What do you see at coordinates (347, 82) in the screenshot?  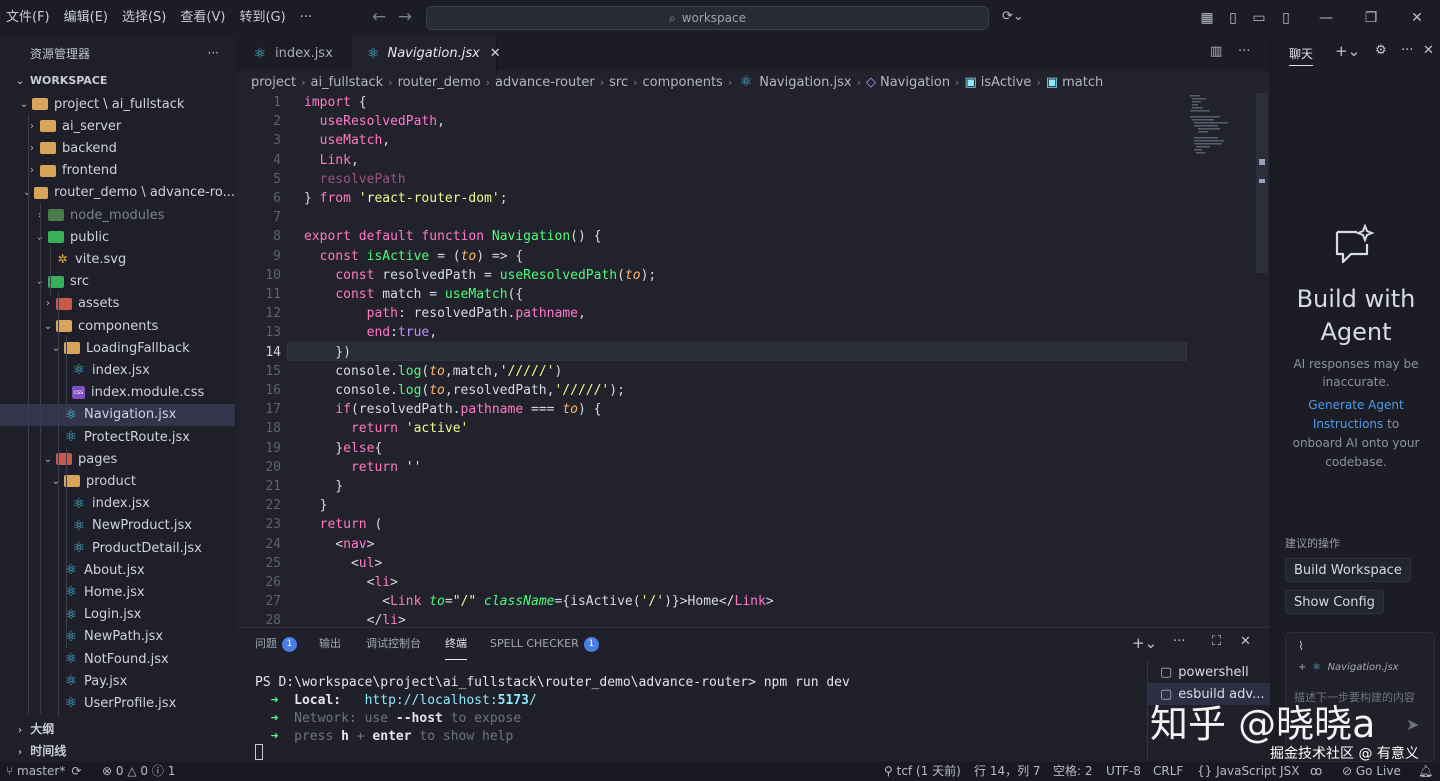 I see `crumb: ai_fullstack` at bounding box center [347, 82].